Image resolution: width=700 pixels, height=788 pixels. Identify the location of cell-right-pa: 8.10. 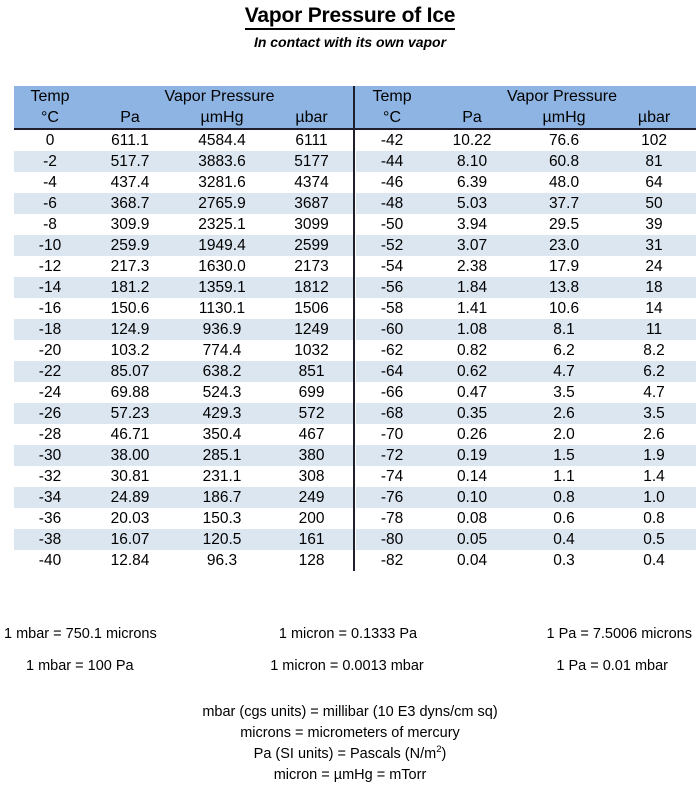
(472, 161).